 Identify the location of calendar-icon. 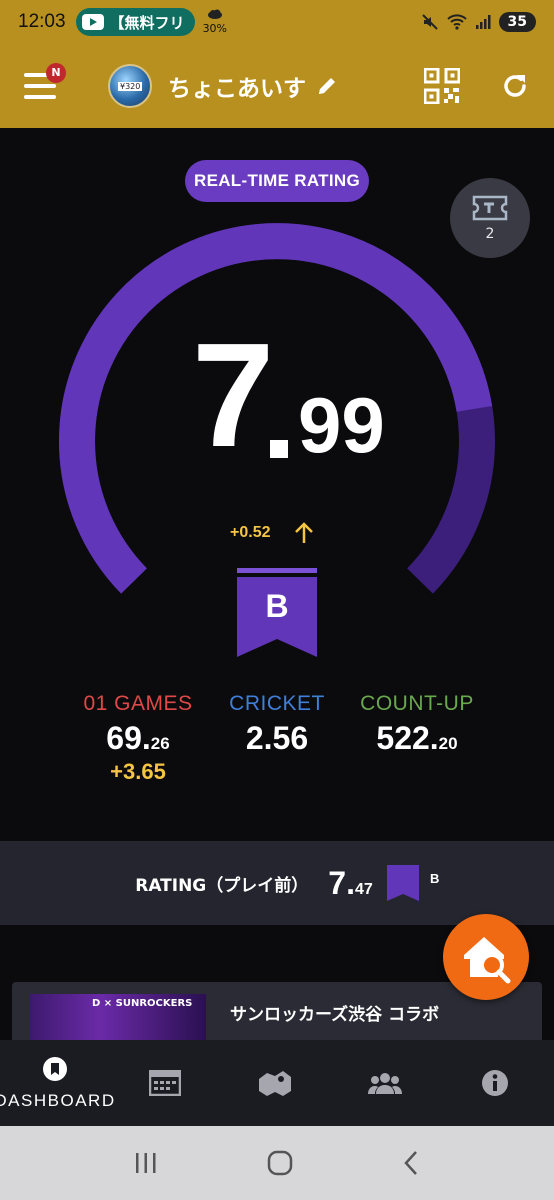
(165, 1083).